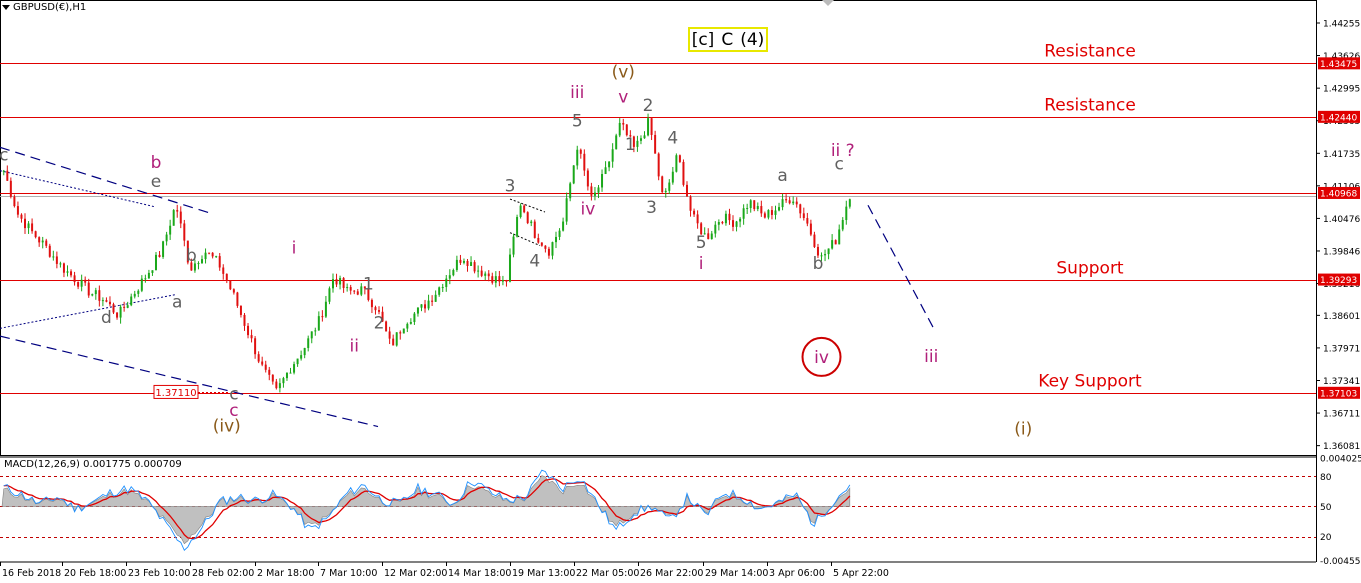 The image size is (1361, 583). Describe the element at coordinates (156, 163) in the screenshot. I see `wave-label-1: b` at that location.